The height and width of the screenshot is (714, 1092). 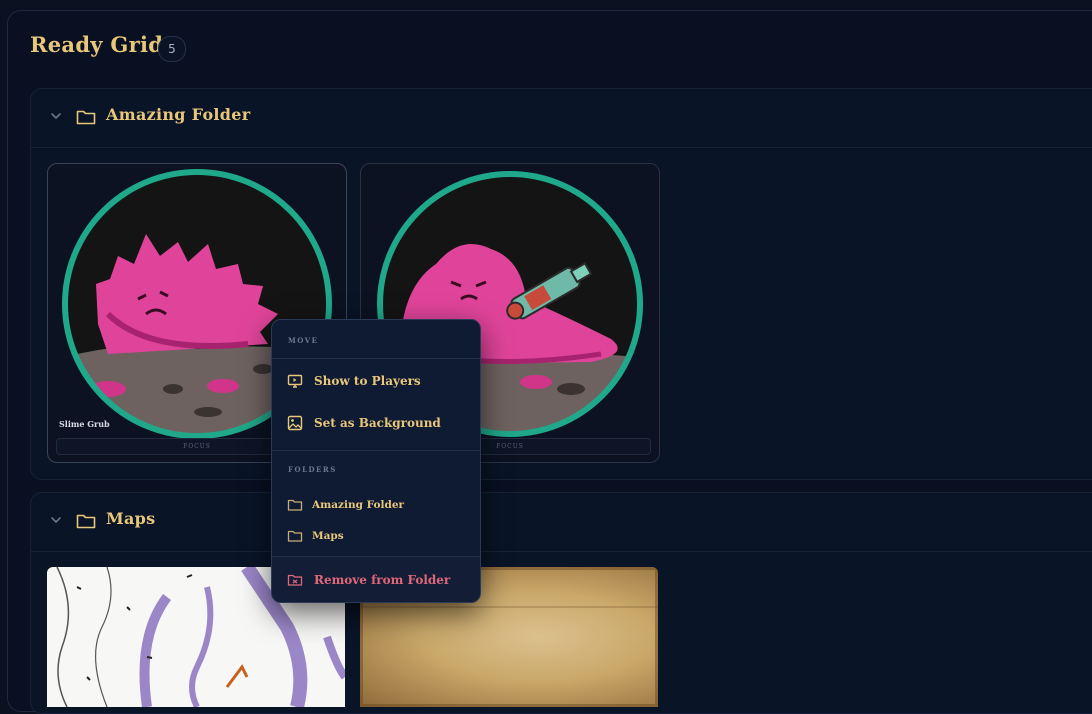 What do you see at coordinates (328, 536) in the screenshot?
I see `folder-option-label: Maps` at bounding box center [328, 536].